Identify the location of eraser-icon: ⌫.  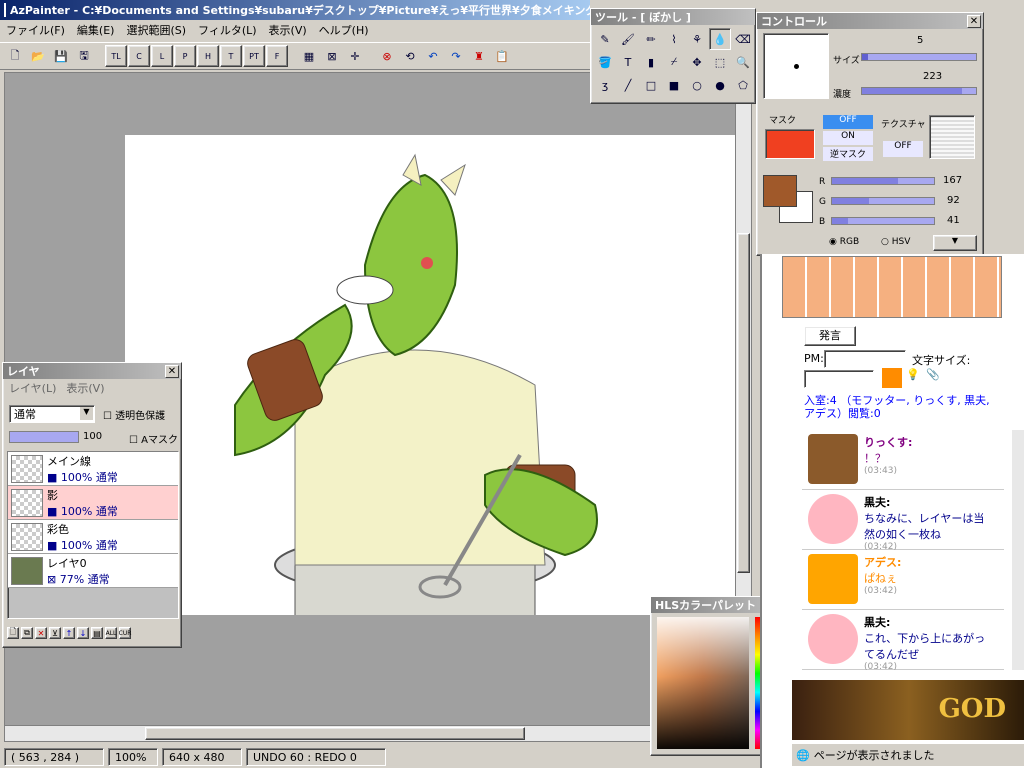
(743, 39).